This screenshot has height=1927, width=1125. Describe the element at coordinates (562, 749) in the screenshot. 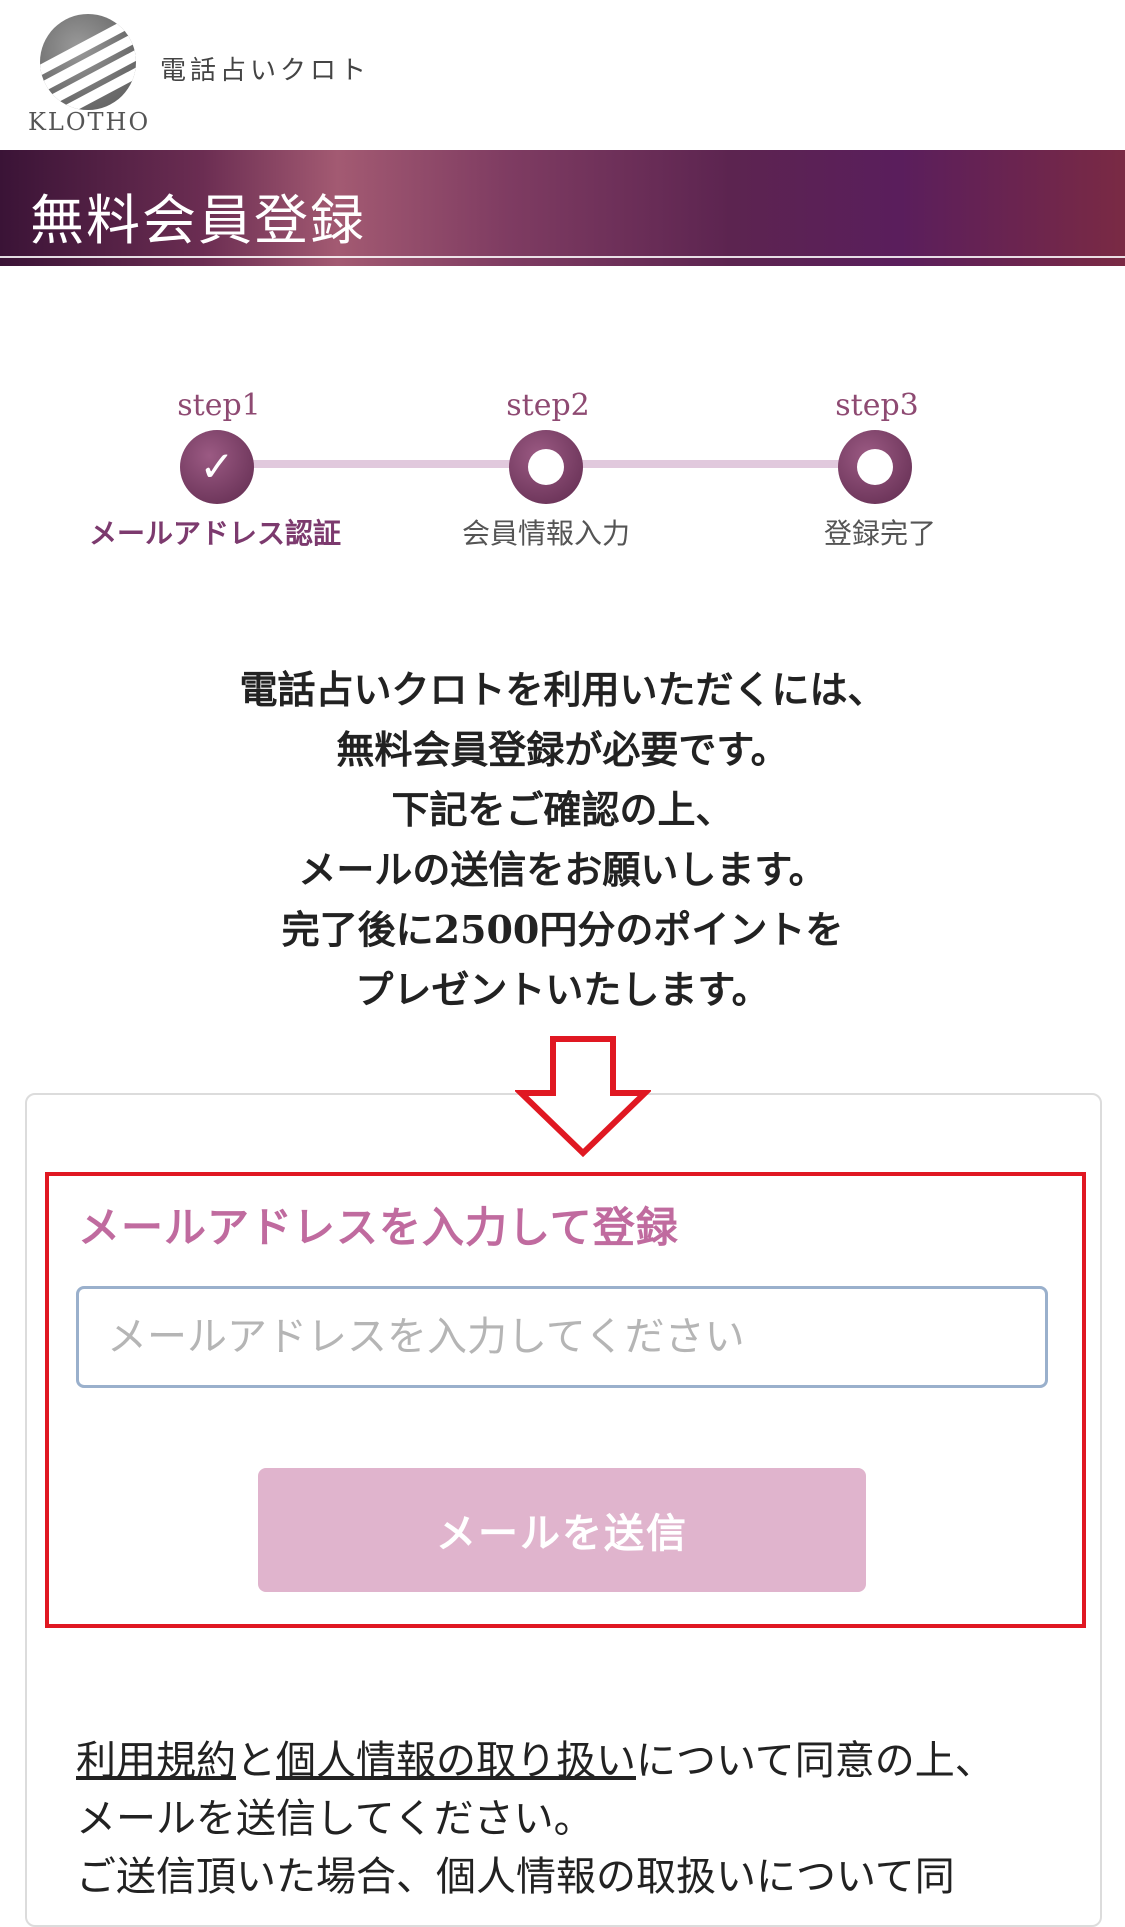

I see `intro-line: 無料会員登録が必要です。` at that location.